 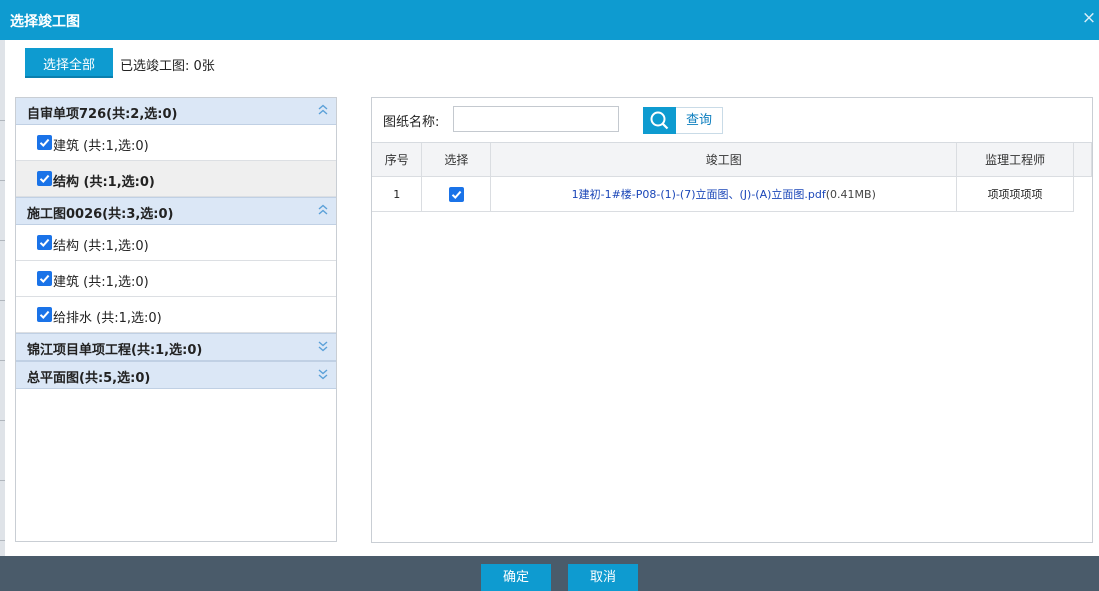 I want to click on dialog-title-bar: 选择竣工图 ×, so click(x=549, y=20).